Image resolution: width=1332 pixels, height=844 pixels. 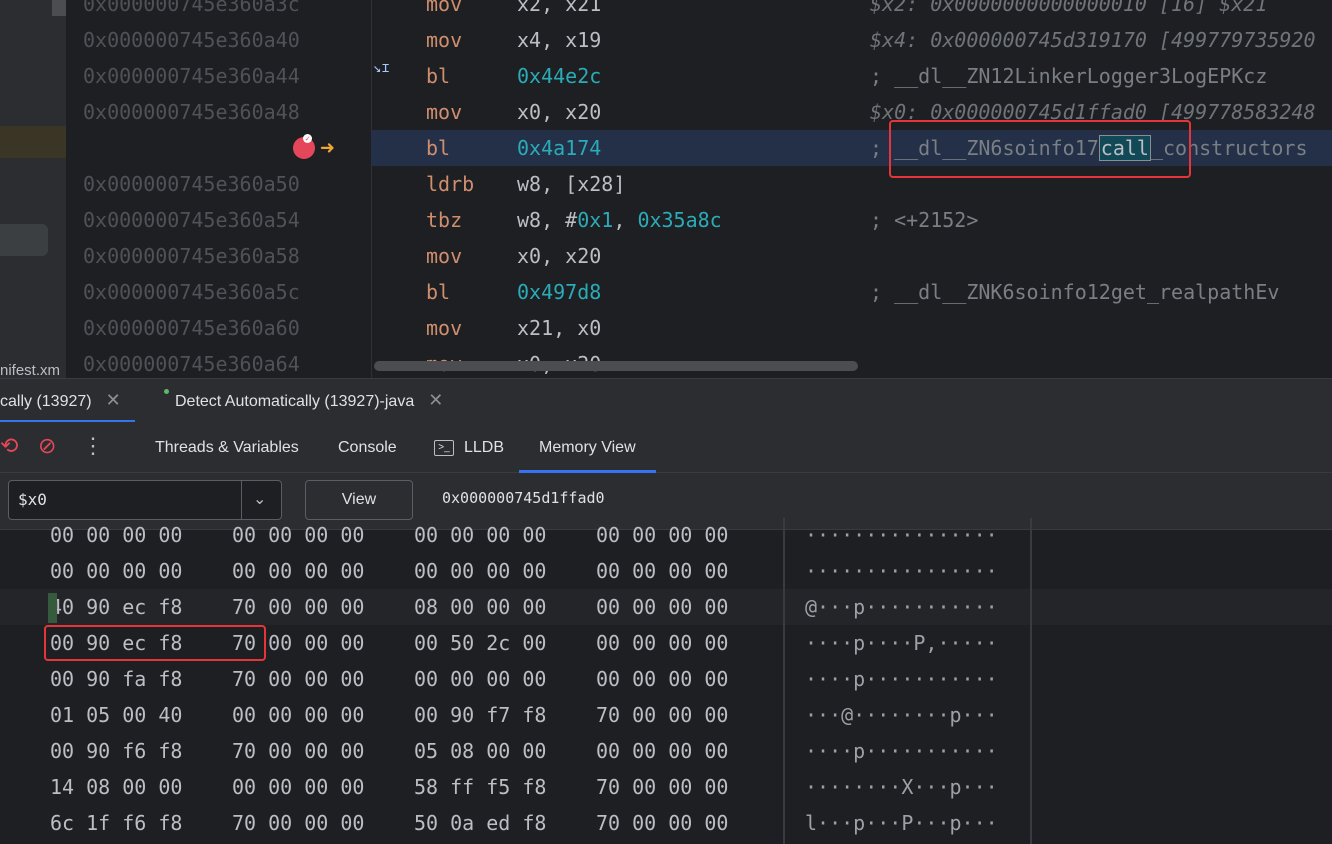 I want to click on step-cursor-icon: ↘ɪ, so click(x=381, y=68).